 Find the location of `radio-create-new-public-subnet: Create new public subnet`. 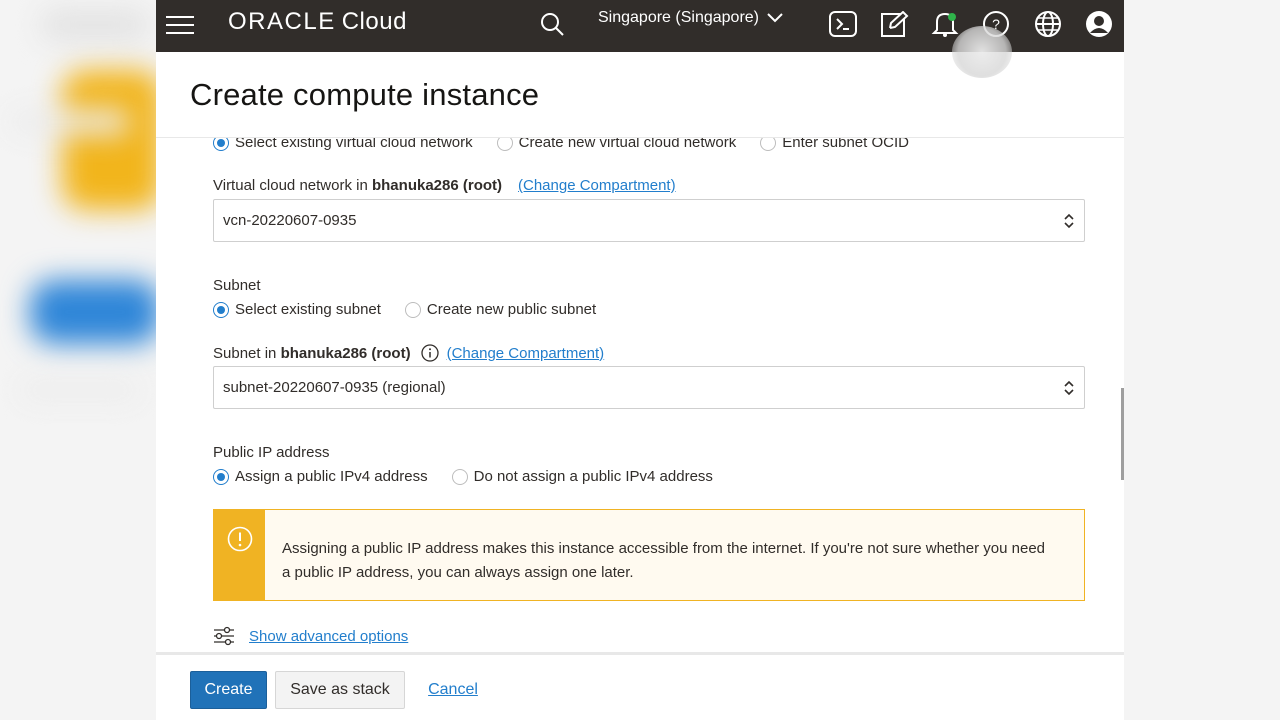

radio-create-new-public-subnet: Create new public subnet is located at coordinates (500, 309).